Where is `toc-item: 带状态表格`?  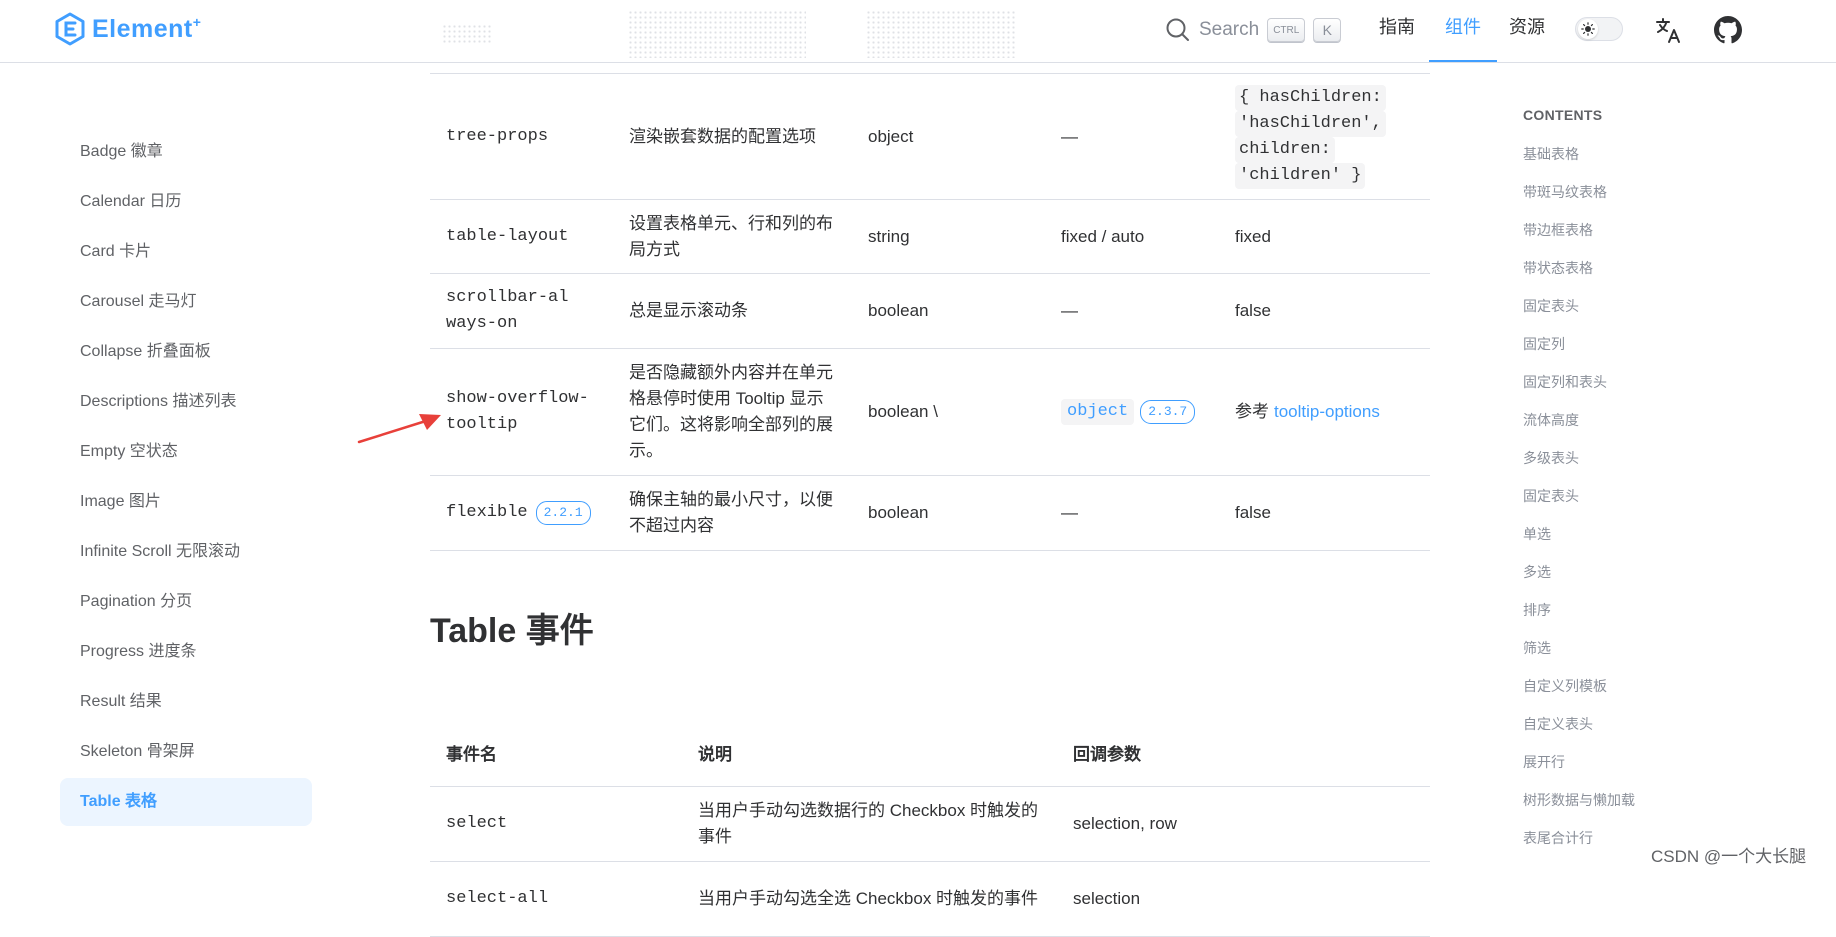
toc-item: 带状态表格 is located at coordinates (1558, 268).